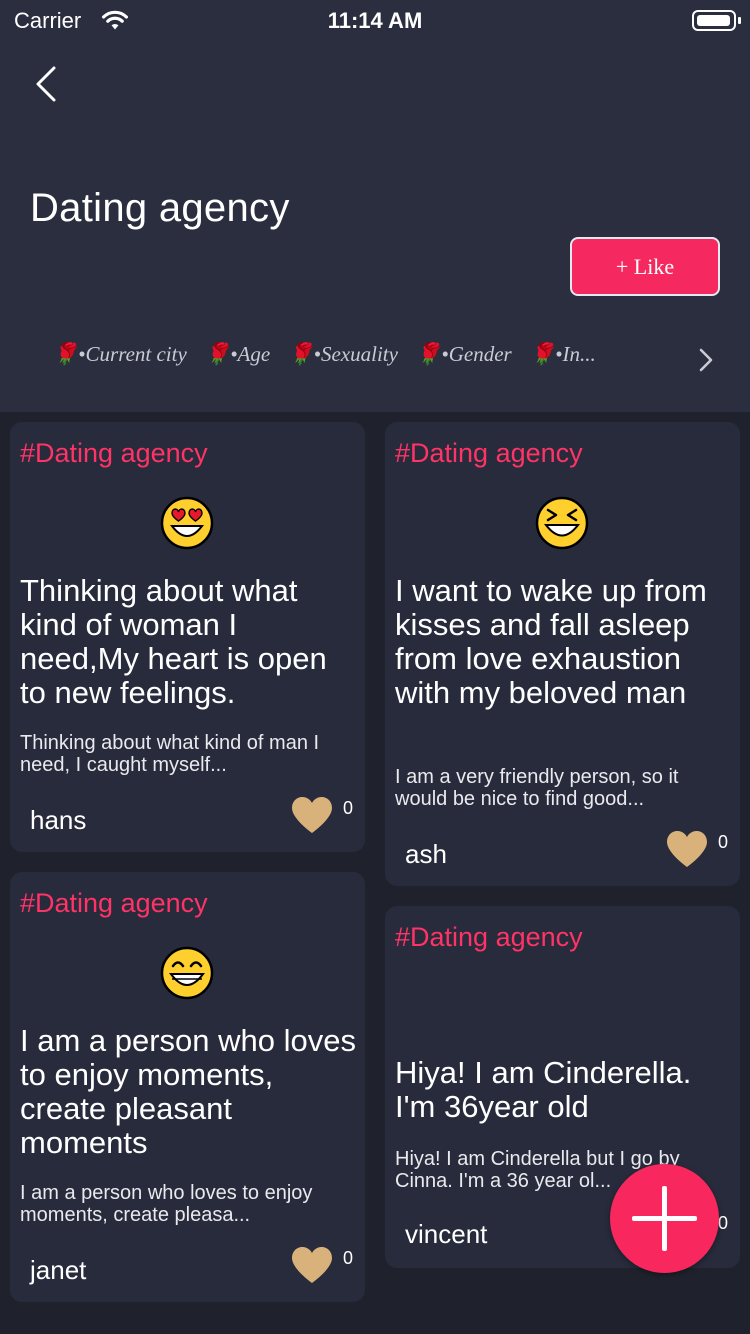  Describe the element at coordinates (119, 354) in the screenshot. I see `tag-current-city: 🌹•Current city` at that location.